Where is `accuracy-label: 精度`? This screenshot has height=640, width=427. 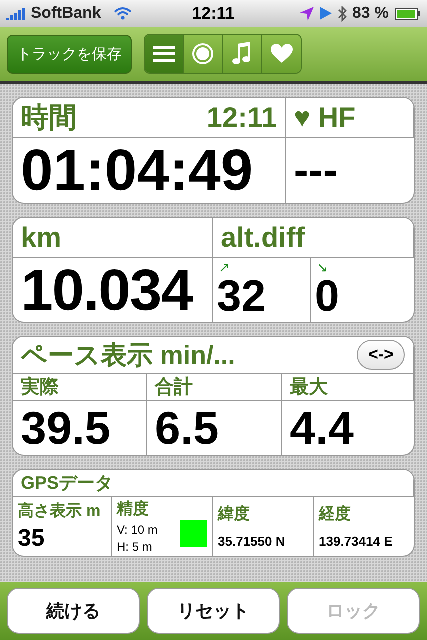
accuracy-label: 精度 is located at coordinates (133, 509).